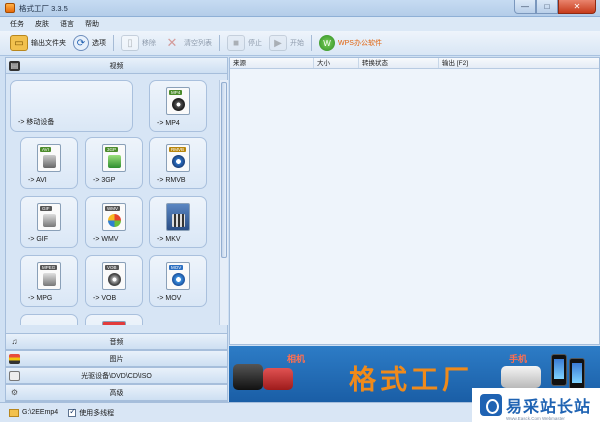 This screenshot has height=422, width=600. I want to click on camera-icon, so click(278, 379).